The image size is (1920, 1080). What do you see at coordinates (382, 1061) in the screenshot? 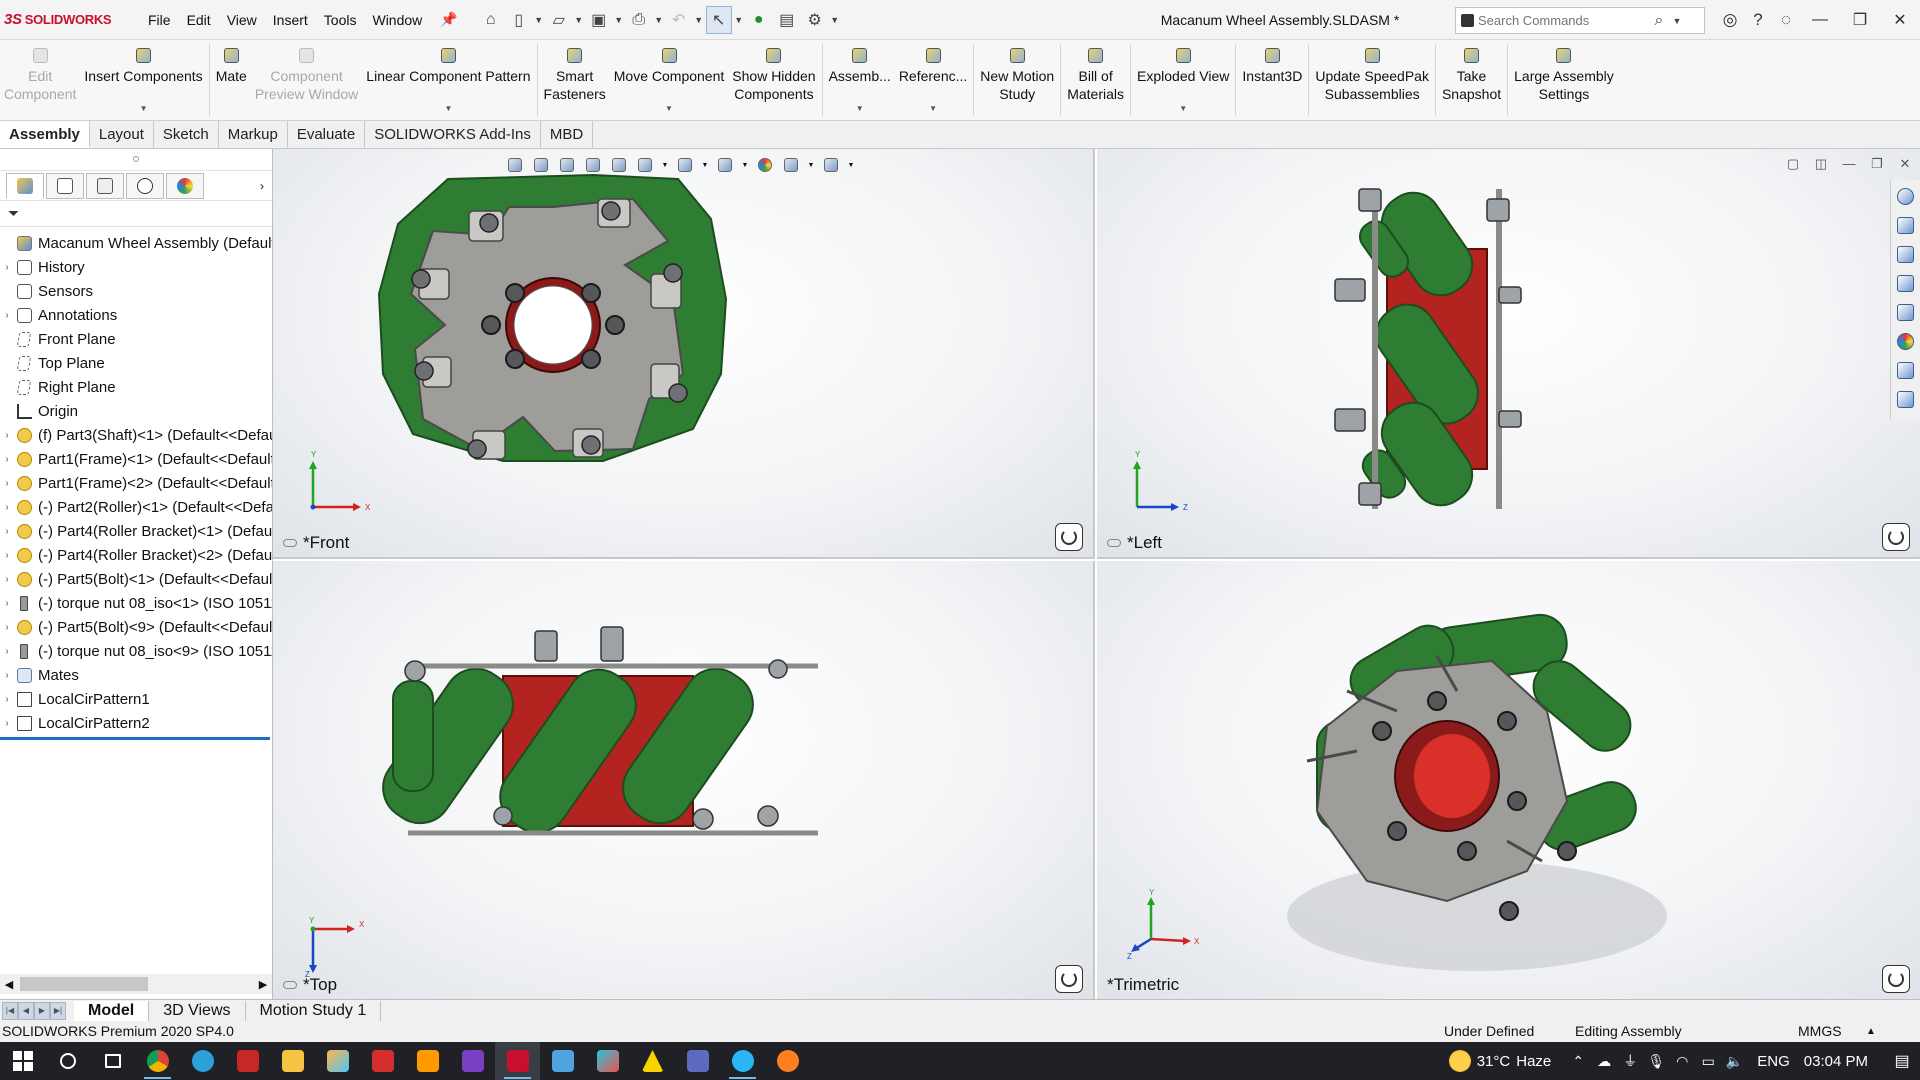
I see `acrobat-icon` at bounding box center [382, 1061].